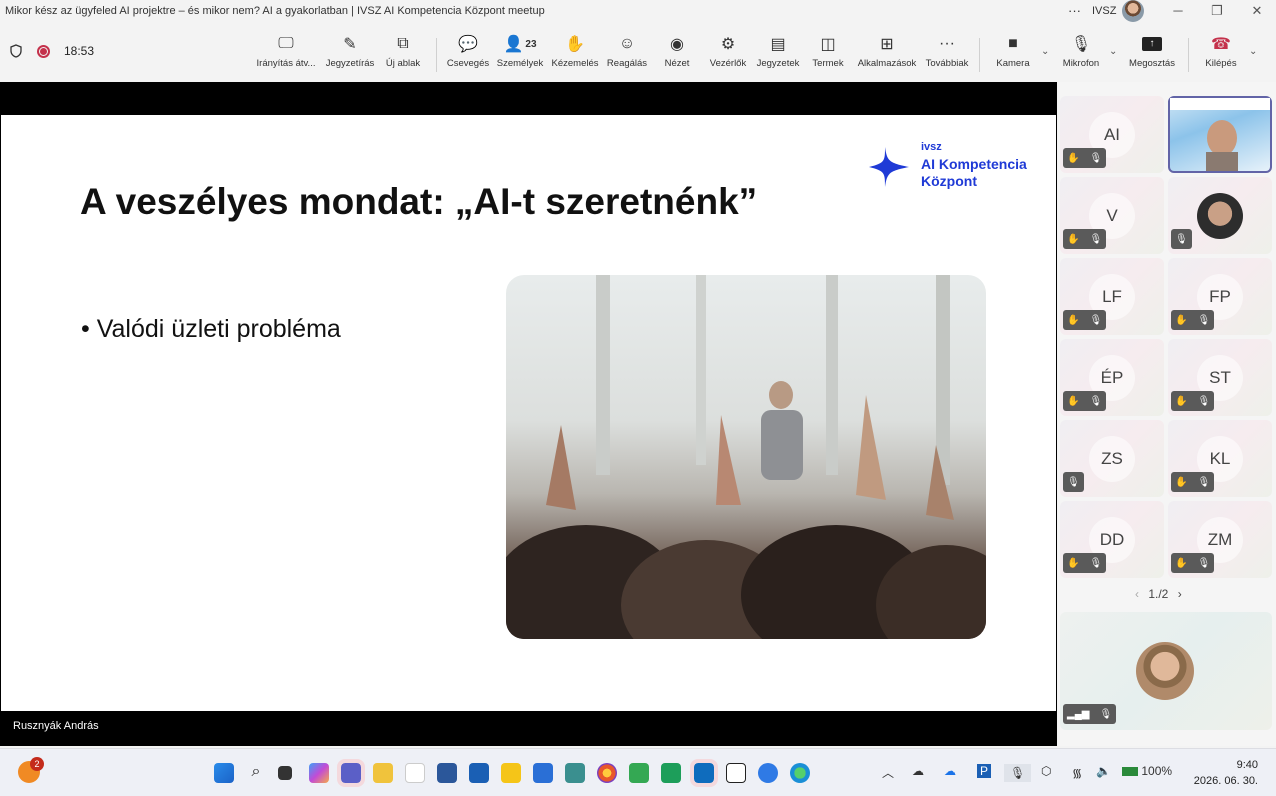  What do you see at coordinates (511, 773) in the screenshot?
I see `sticky-notes-icon` at bounding box center [511, 773].